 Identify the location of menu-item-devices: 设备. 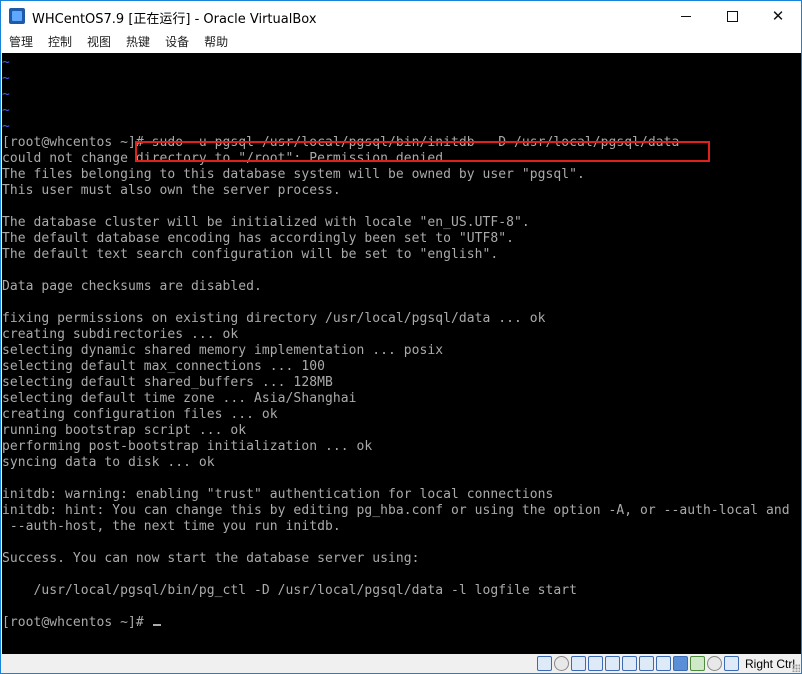
(176, 42).